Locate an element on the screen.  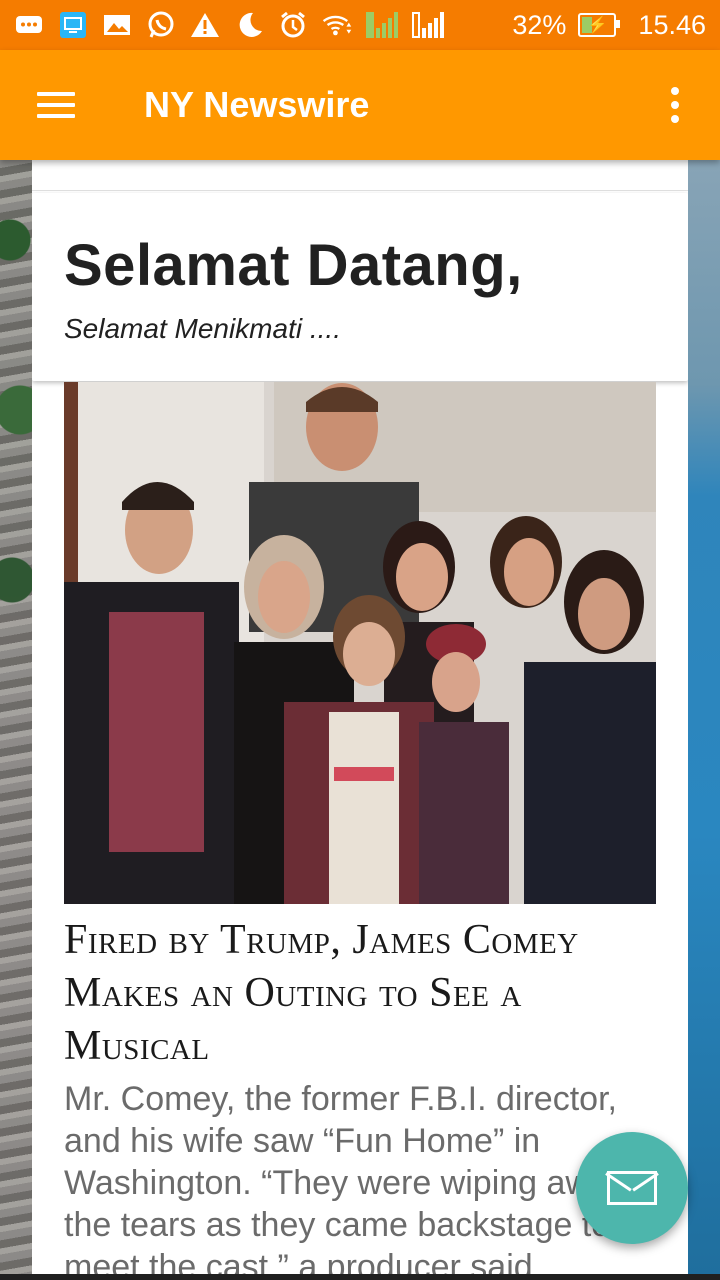
screen-cast-icon is located at coordinates (73, 25).